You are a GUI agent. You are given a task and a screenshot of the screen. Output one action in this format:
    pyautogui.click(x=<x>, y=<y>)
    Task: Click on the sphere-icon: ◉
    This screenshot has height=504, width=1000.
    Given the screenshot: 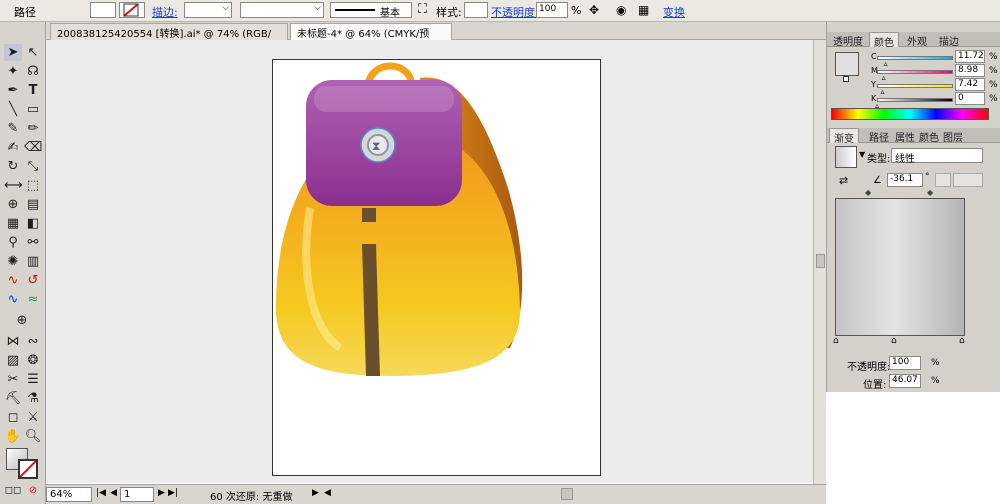 What is the action you would take?
    pyautogui.click(x=621, y=10)
    